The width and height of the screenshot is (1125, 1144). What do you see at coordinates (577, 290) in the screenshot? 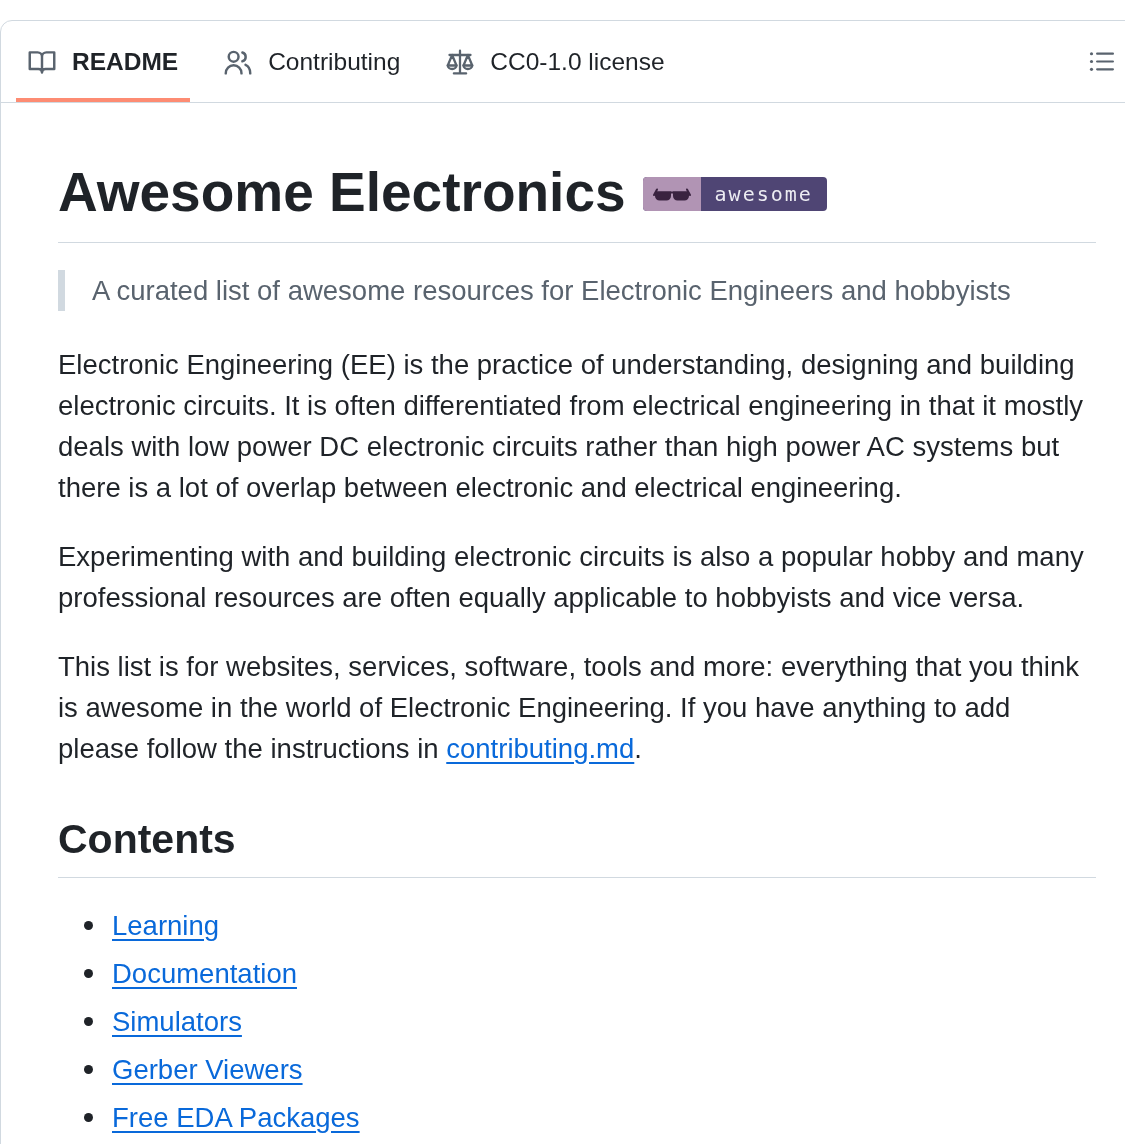
I see `blockquote: A curated list of awesome resources for Electronic Engineers and hobbyists` at bounding box center [577, 290].